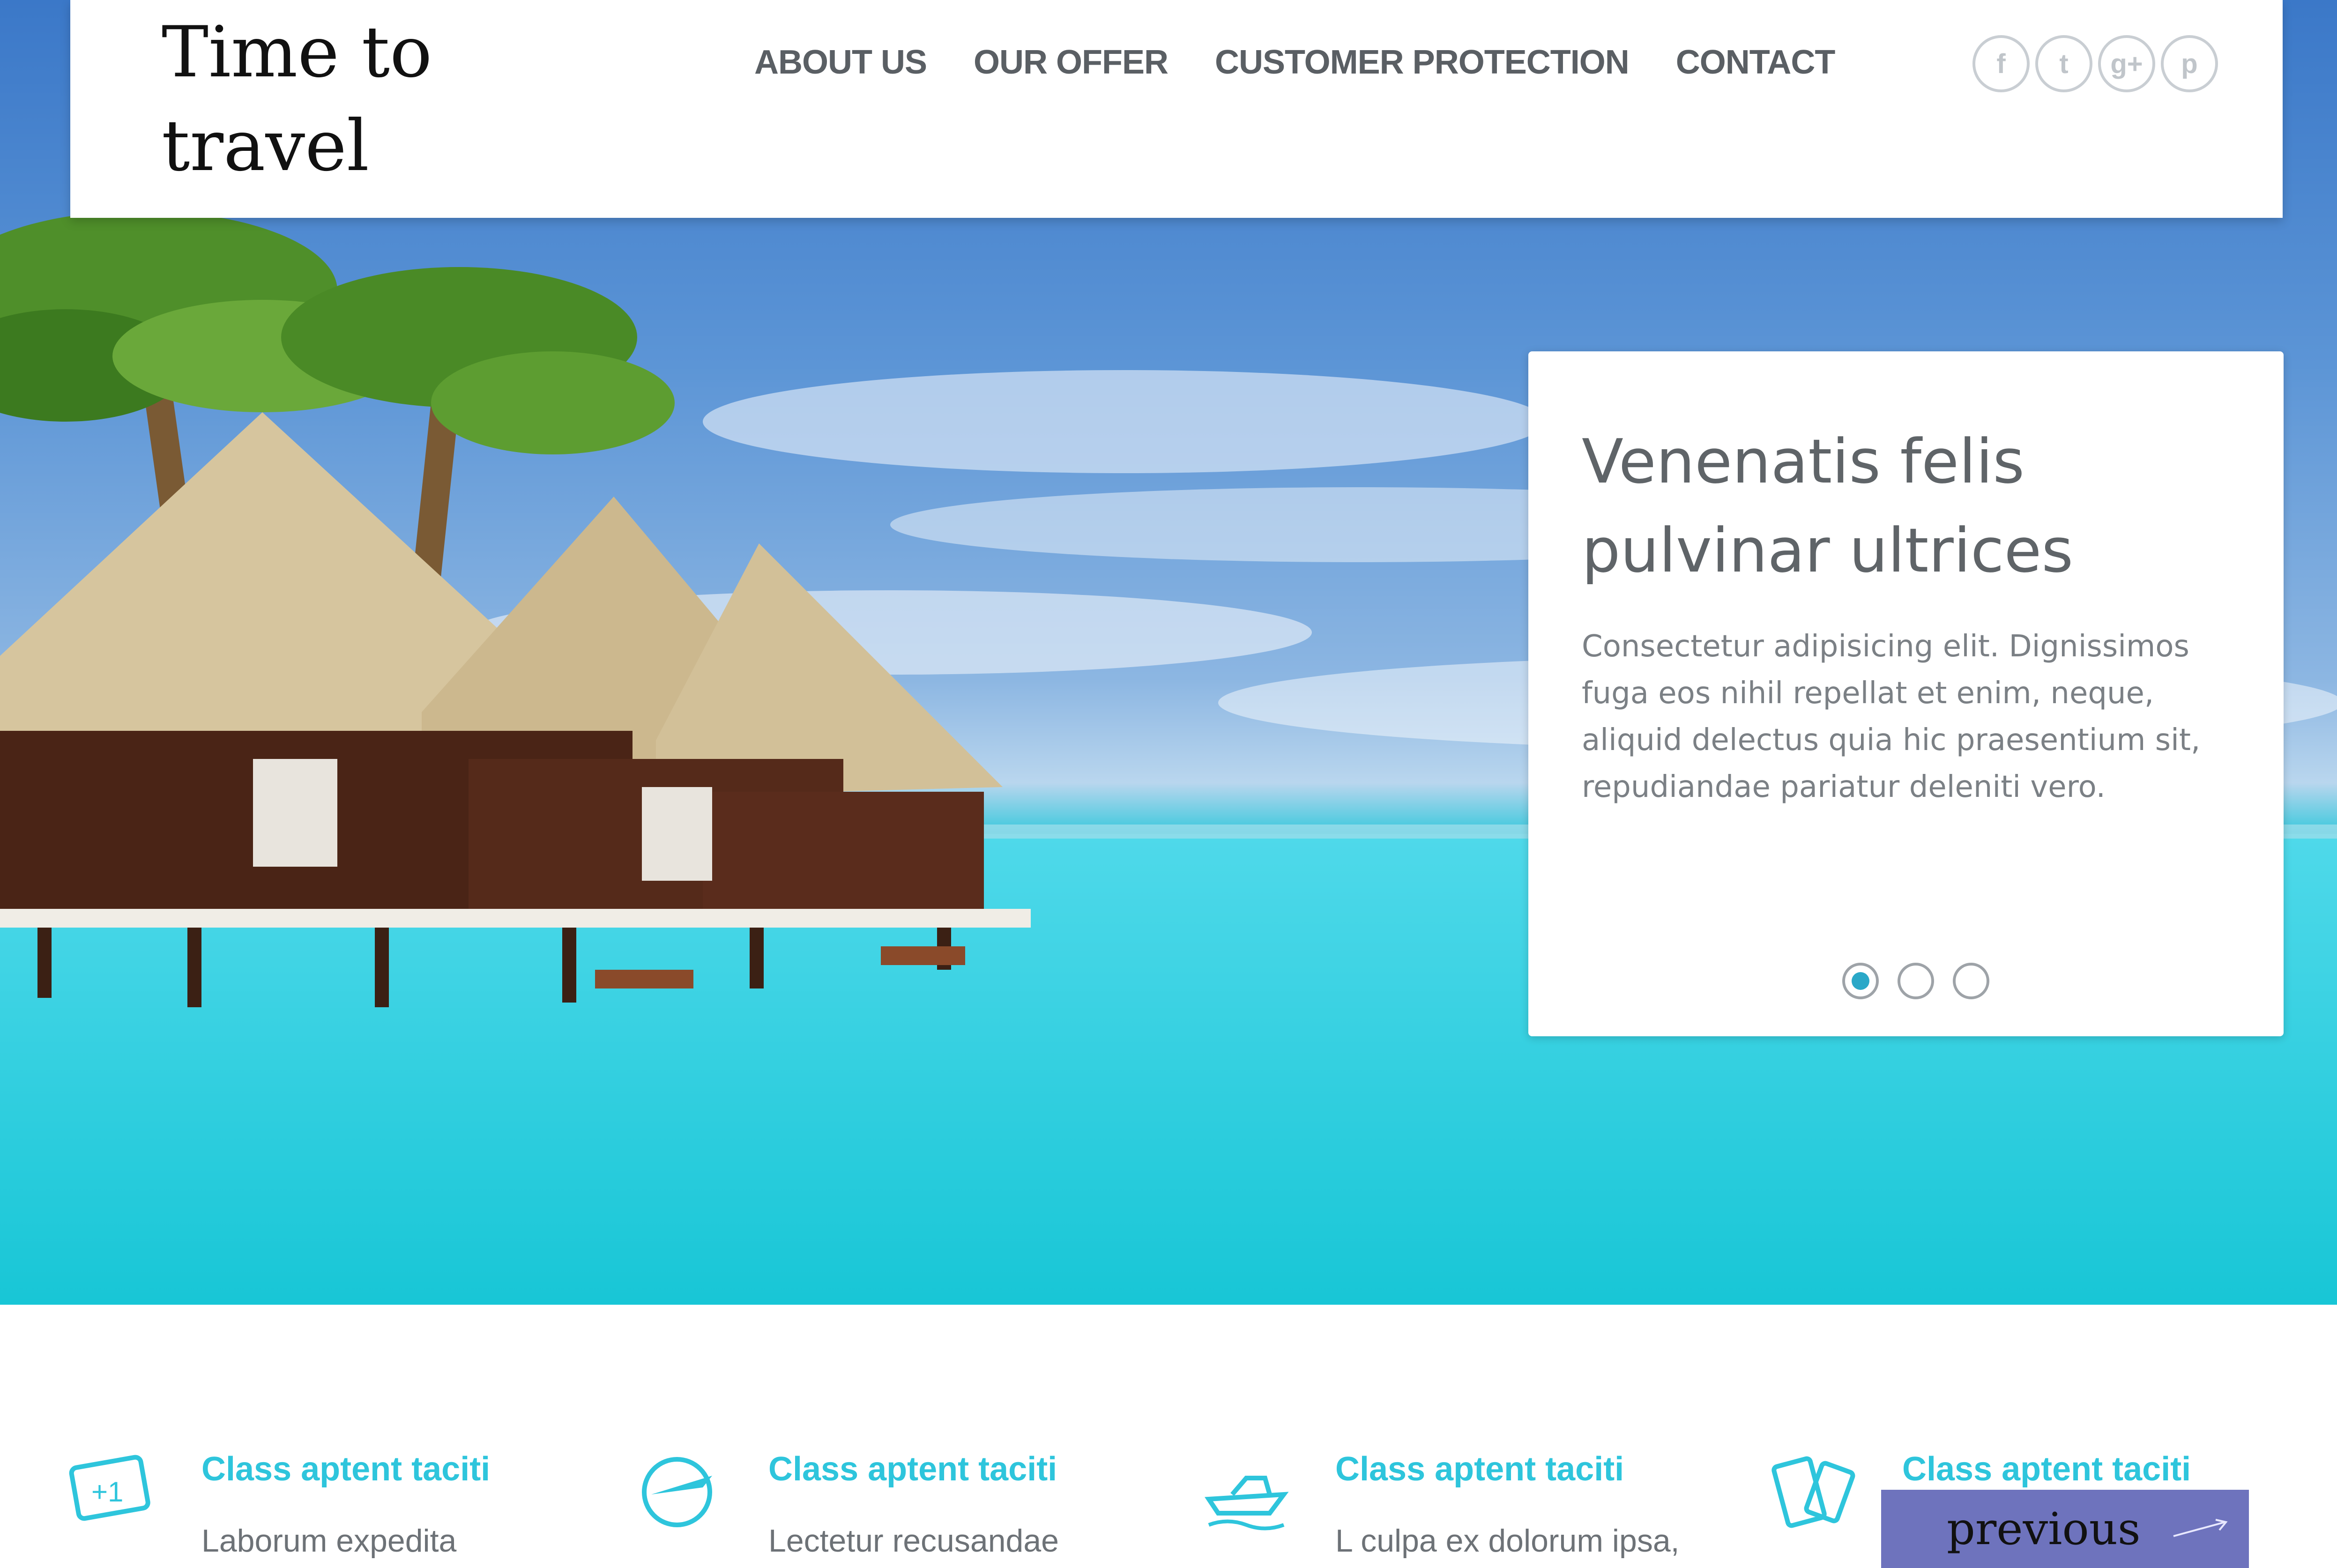 The width and height of the screenshot is (2337, 1568). I want to click on previous-button: previous, so click(2065, 1529).